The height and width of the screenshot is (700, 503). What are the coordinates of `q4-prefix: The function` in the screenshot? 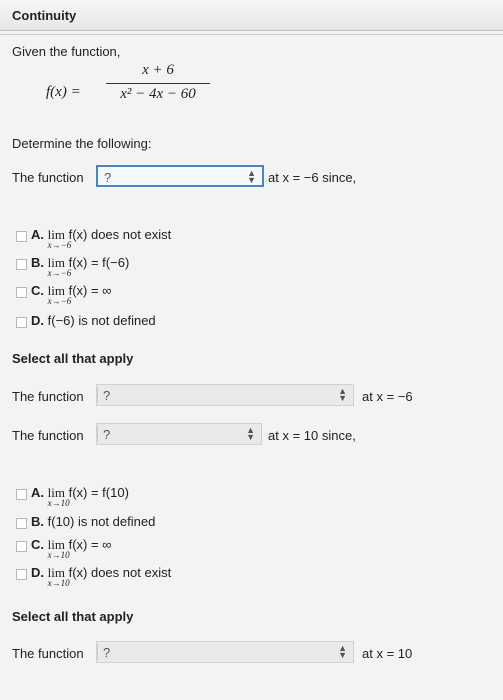 It's located at (48, 653).